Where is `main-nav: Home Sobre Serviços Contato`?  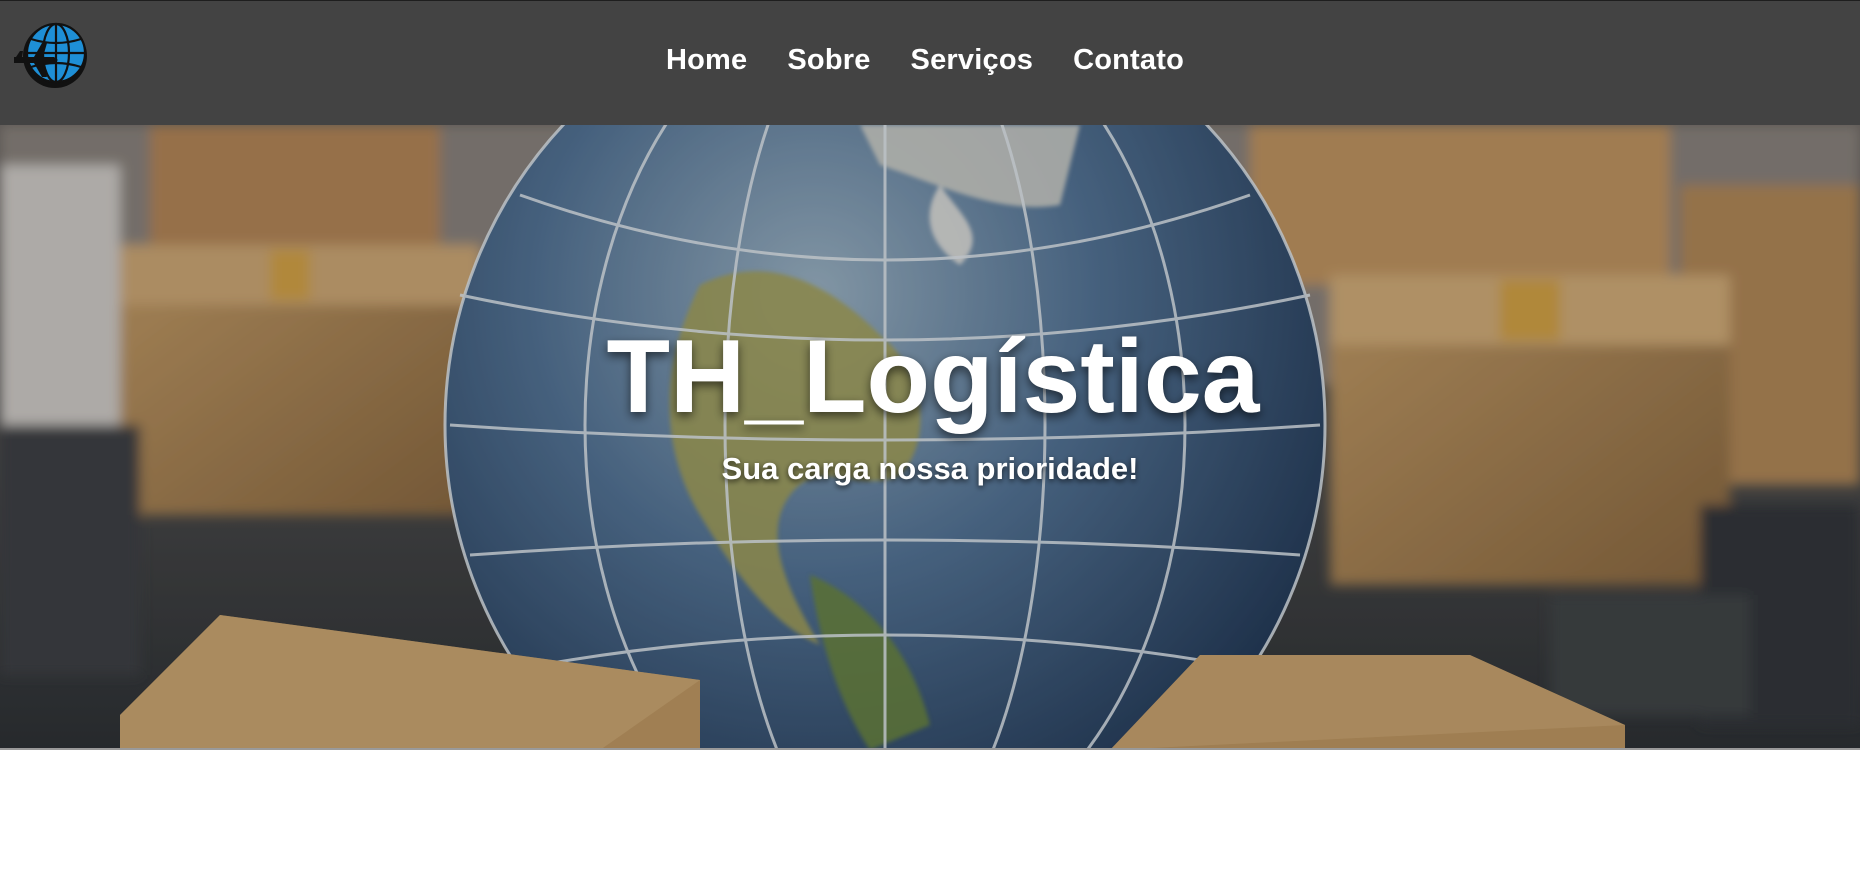
main-nav: Home Sobre Serviços Contato is located at coordinates (930, 63).